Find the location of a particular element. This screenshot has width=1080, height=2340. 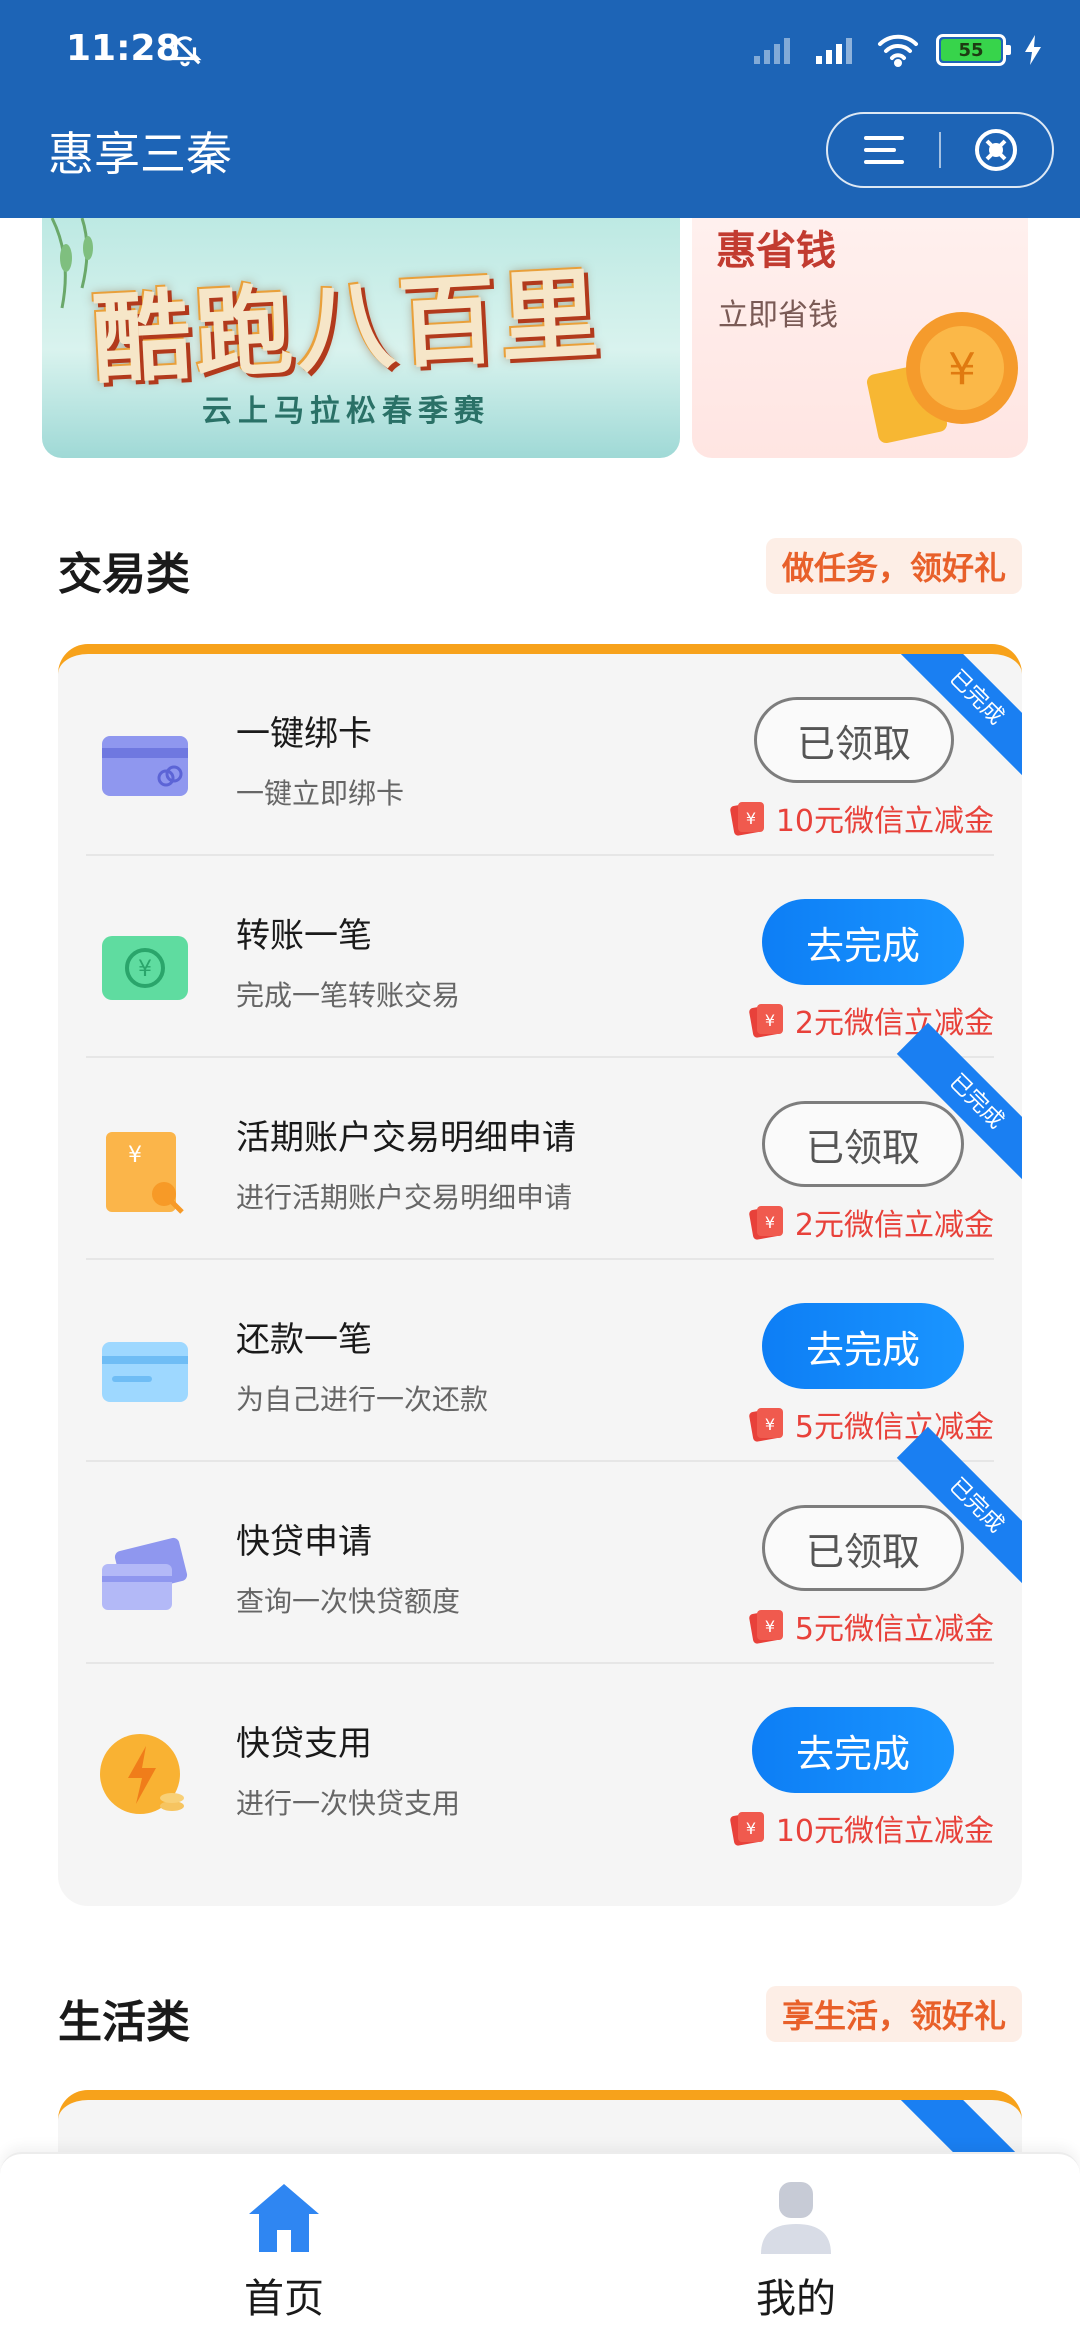

charging-icon is located at coordinates (1033, 50).